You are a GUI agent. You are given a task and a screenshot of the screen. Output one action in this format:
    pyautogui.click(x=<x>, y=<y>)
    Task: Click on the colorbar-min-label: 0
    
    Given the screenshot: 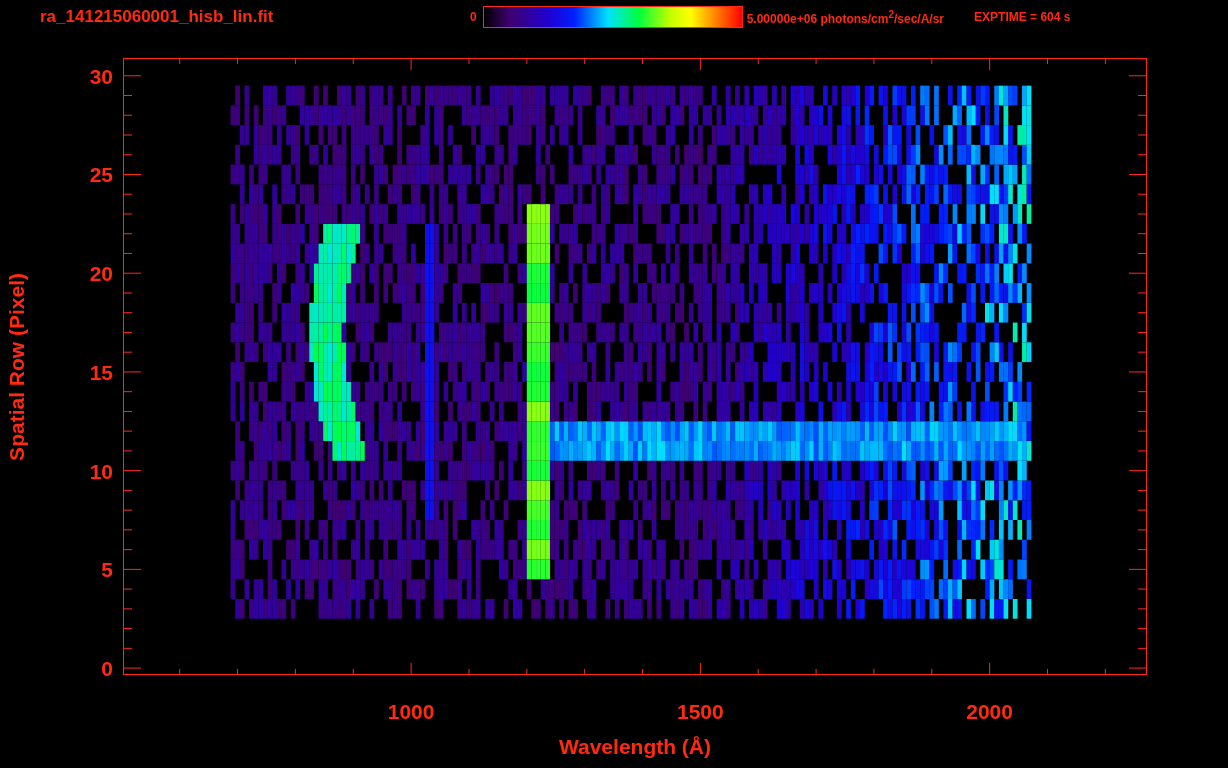 What is the action you would take?
    pyautogui.click(x=473, y=17)
    